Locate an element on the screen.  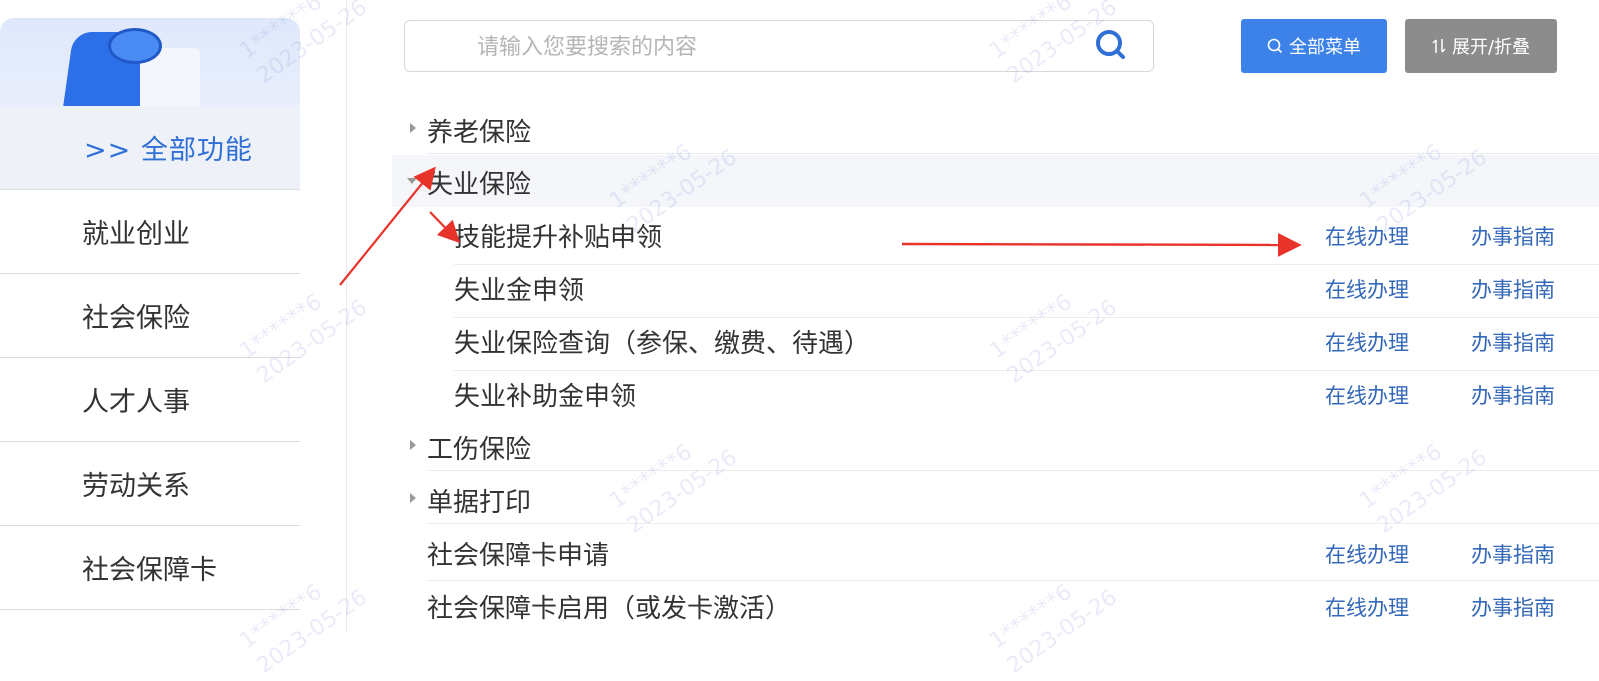
category-label: 工伤保险 is located at coordinates (479, 450).